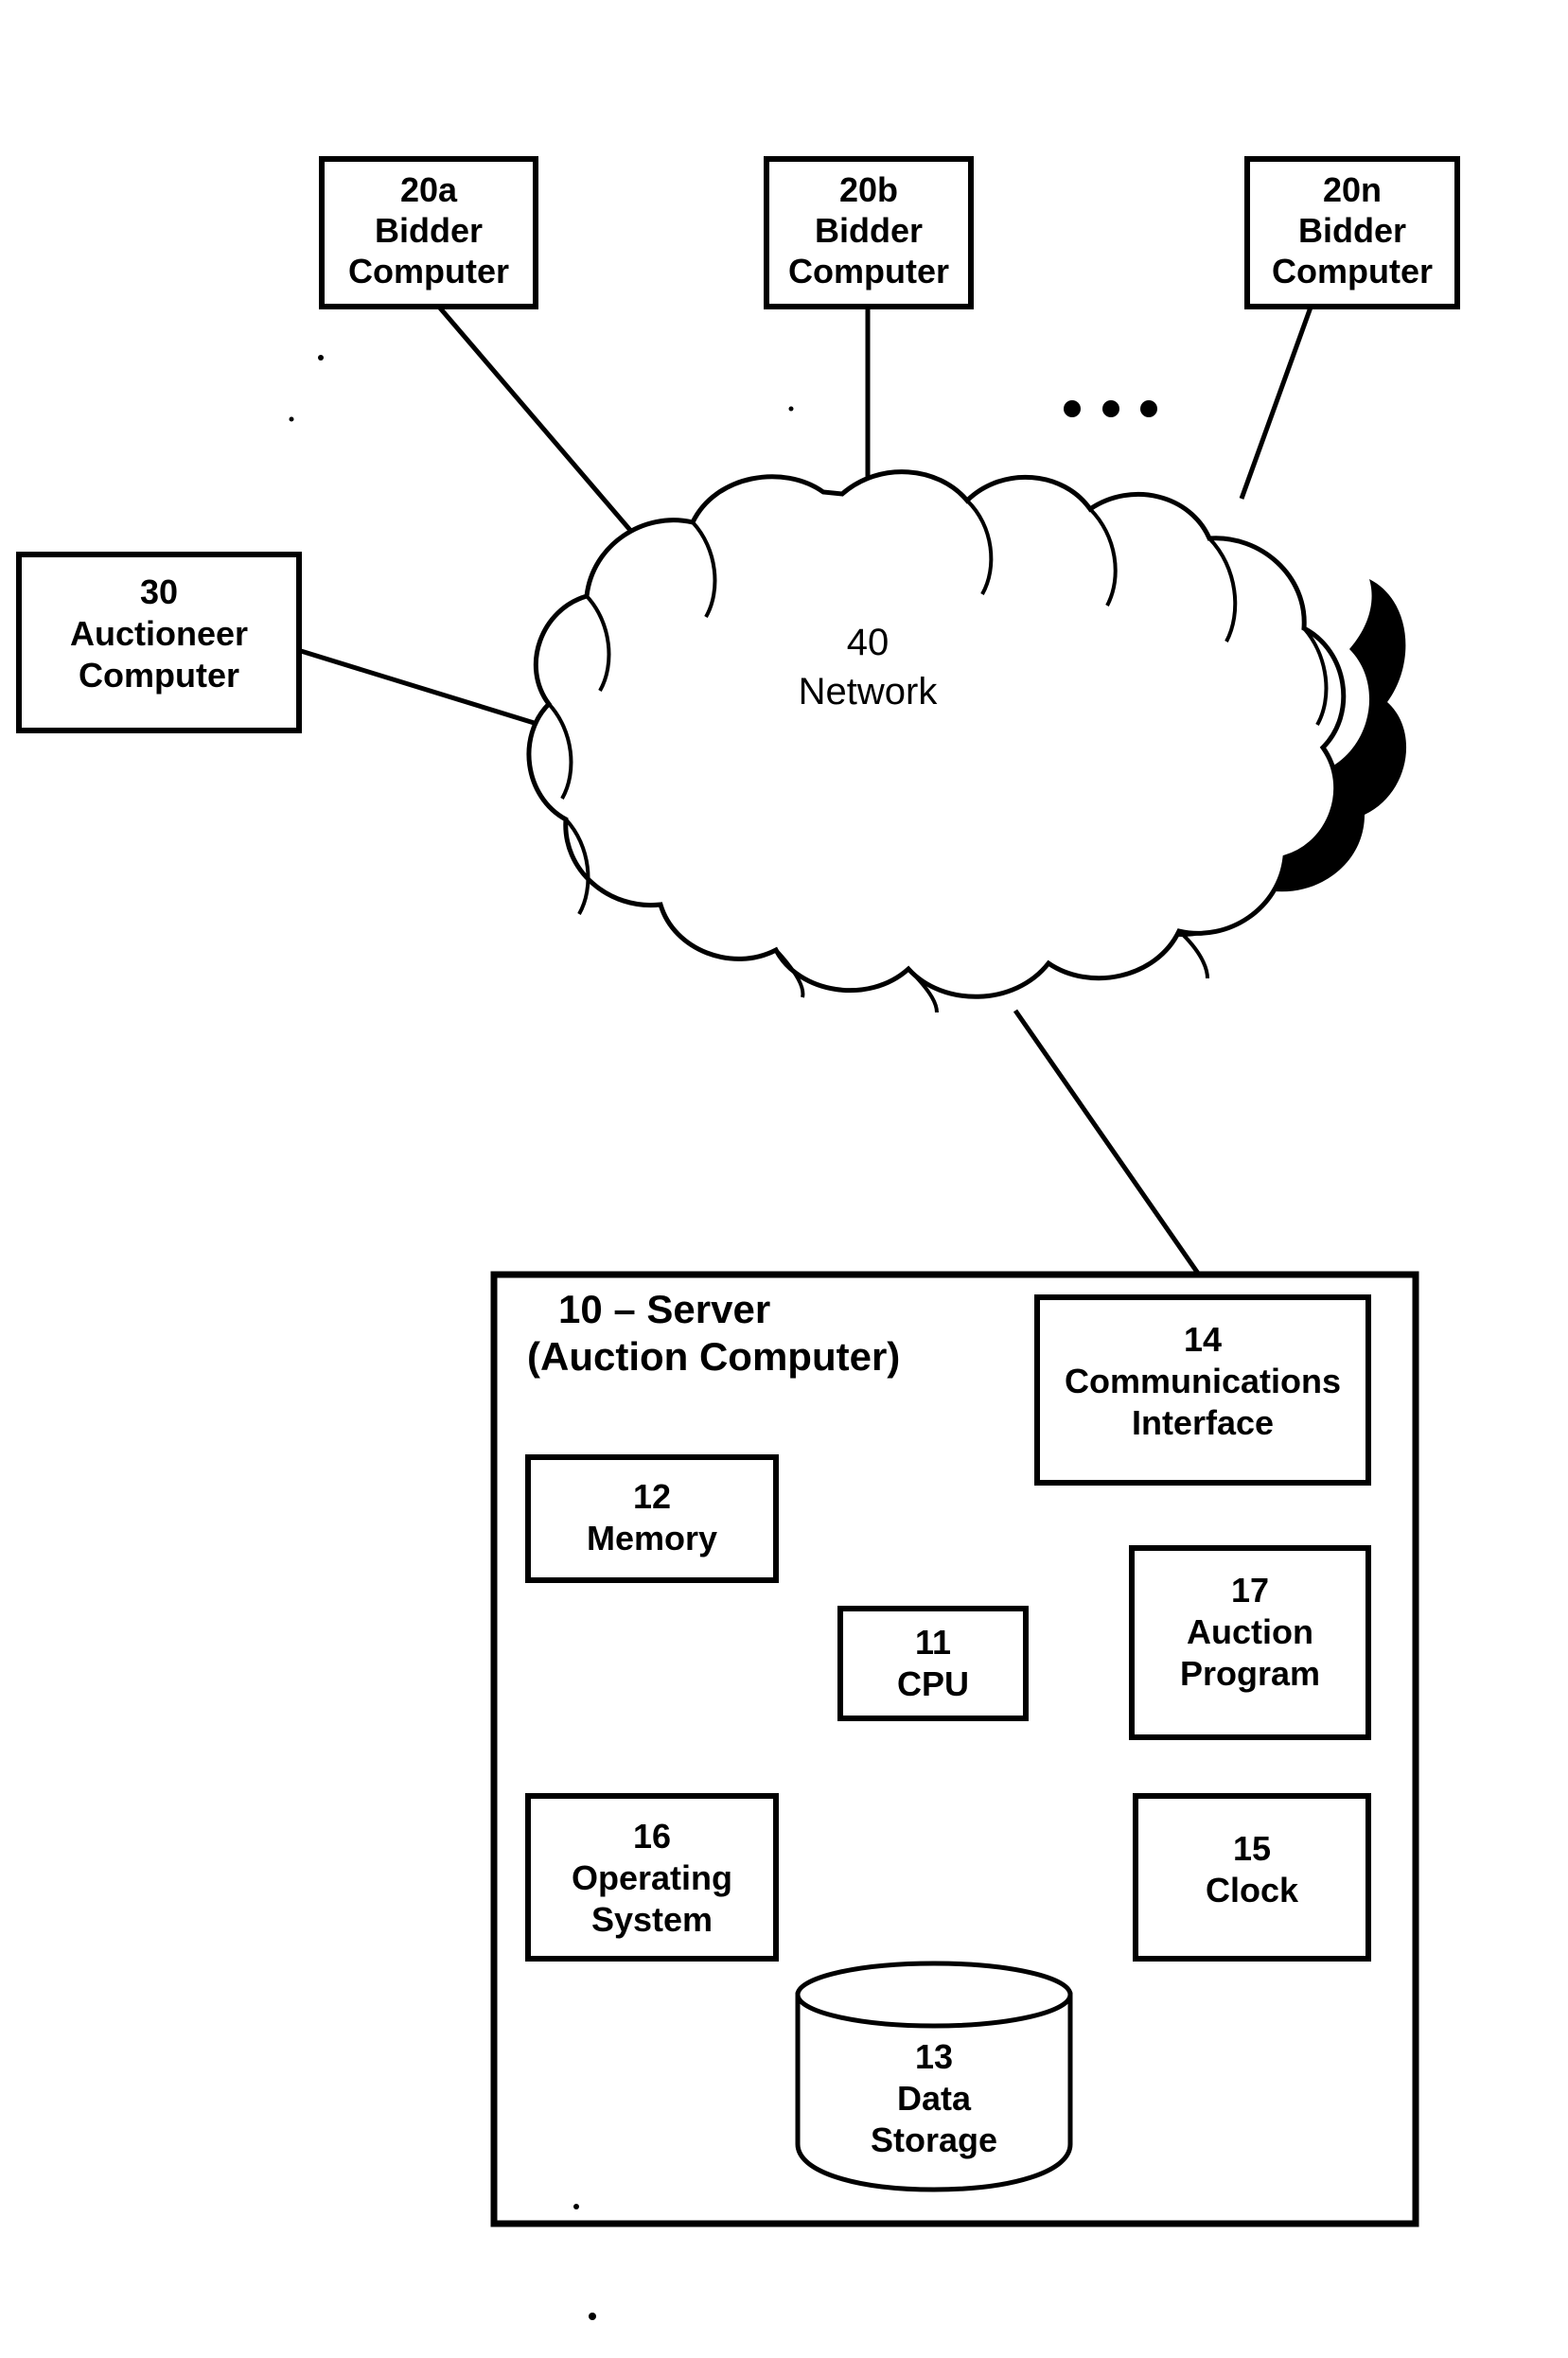 This screenshot has width=1568, height=2358. What do you see at coordinates (1116, 1155) in the screenshot?
I see `connector-network-to-comm-interface` at bounding box center [1116, 1155].